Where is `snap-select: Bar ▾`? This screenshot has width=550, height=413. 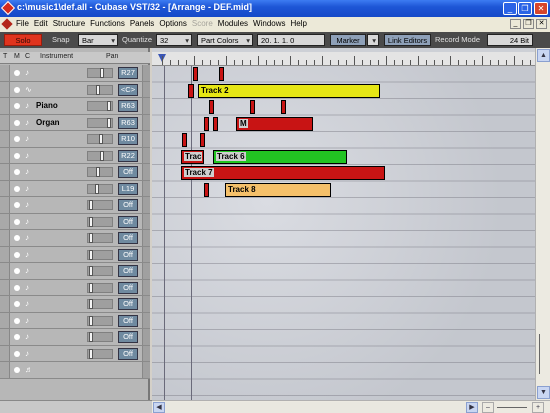
snap-select: Bar ▾ is located at coordinates (98, 40).